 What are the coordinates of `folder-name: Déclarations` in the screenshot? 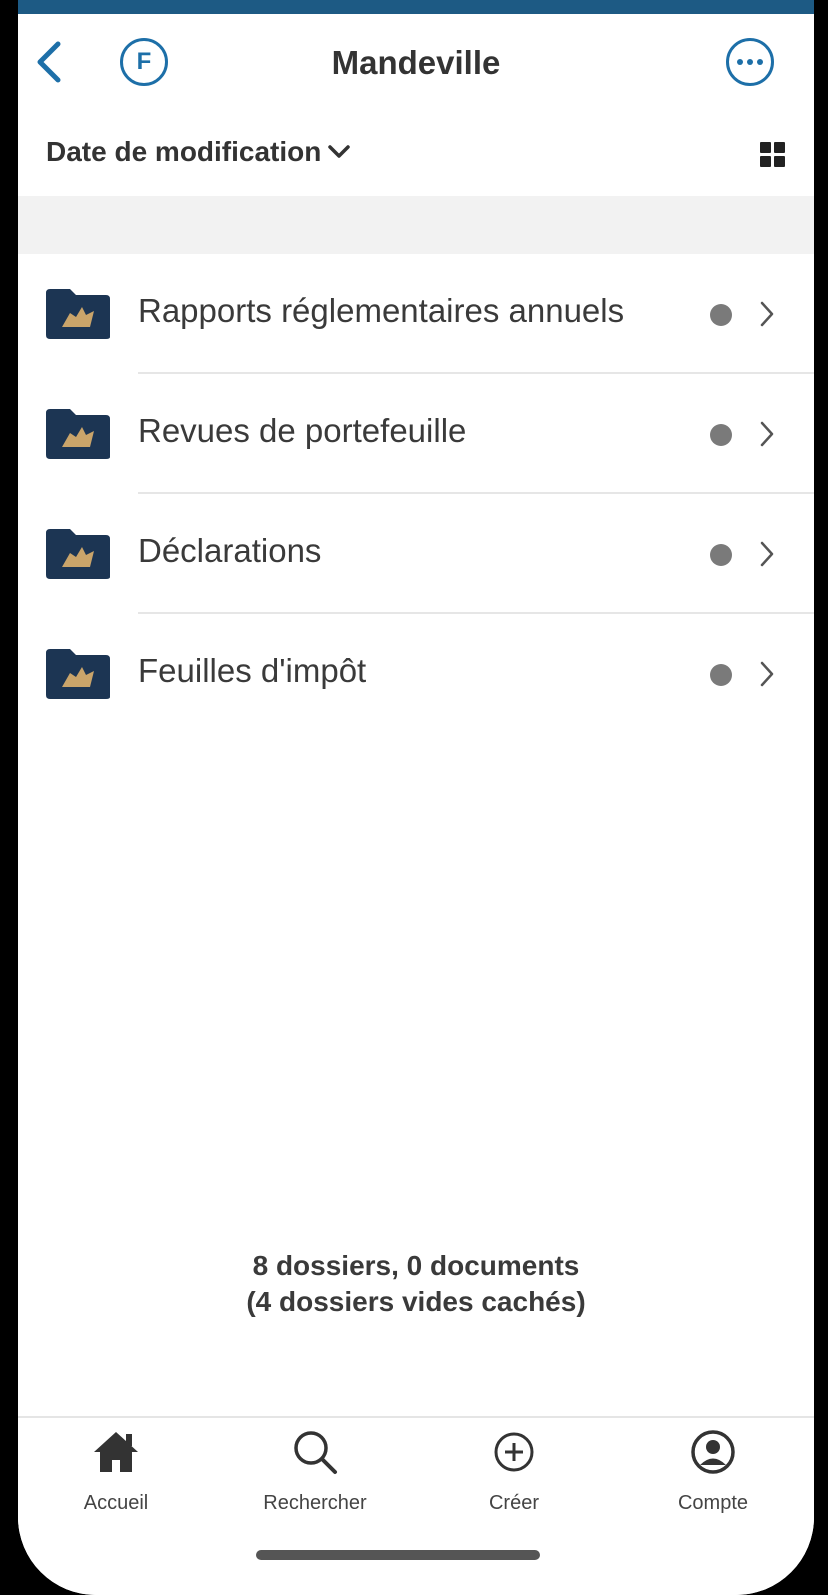 It's located at (230, 550).